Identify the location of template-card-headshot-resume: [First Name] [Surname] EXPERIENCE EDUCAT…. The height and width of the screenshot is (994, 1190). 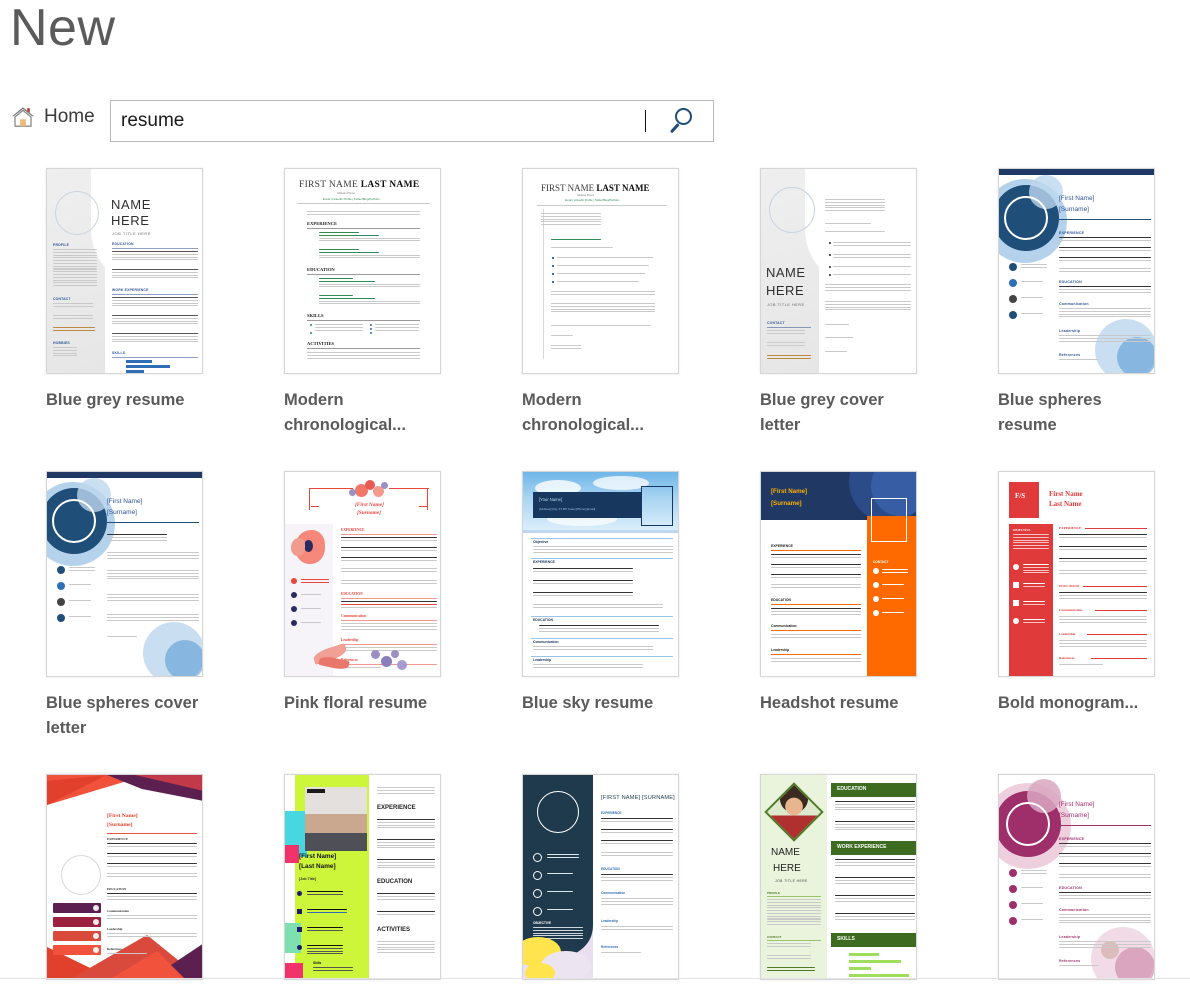
(860, 593).